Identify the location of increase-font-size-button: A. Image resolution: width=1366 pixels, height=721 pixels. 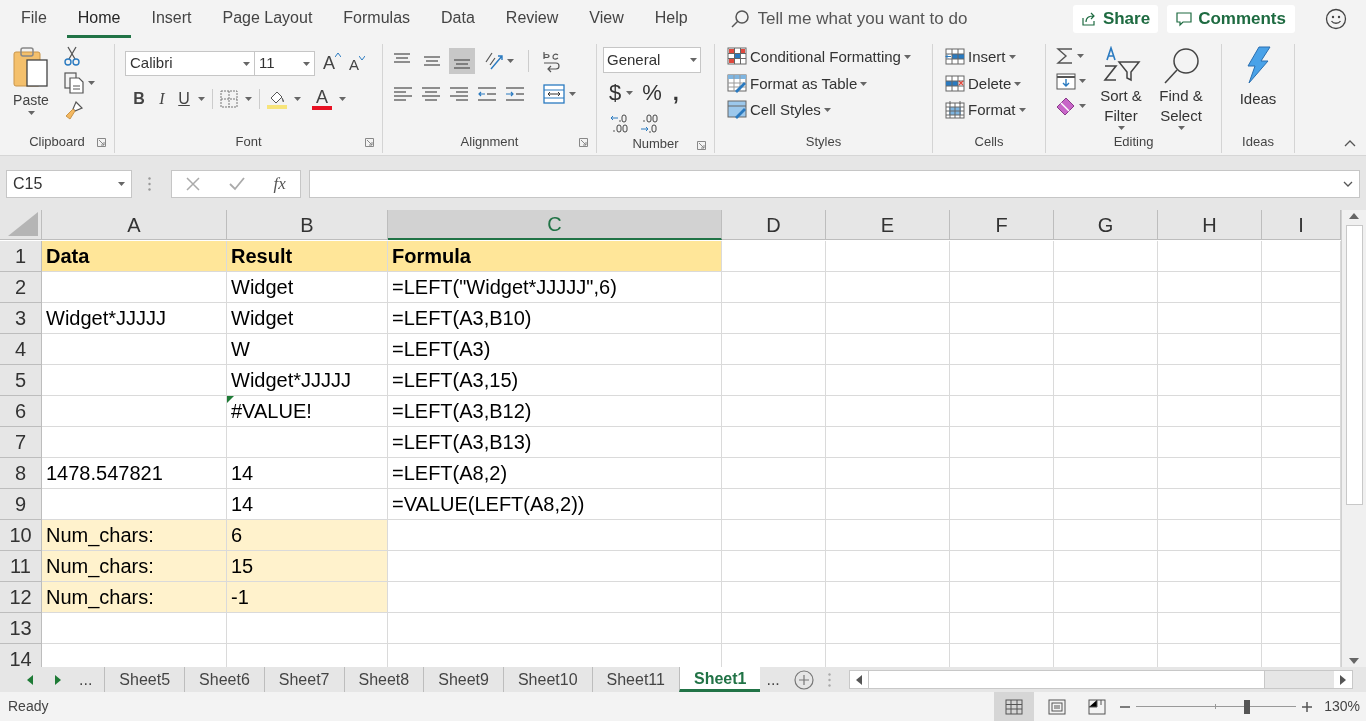
(332, 63).